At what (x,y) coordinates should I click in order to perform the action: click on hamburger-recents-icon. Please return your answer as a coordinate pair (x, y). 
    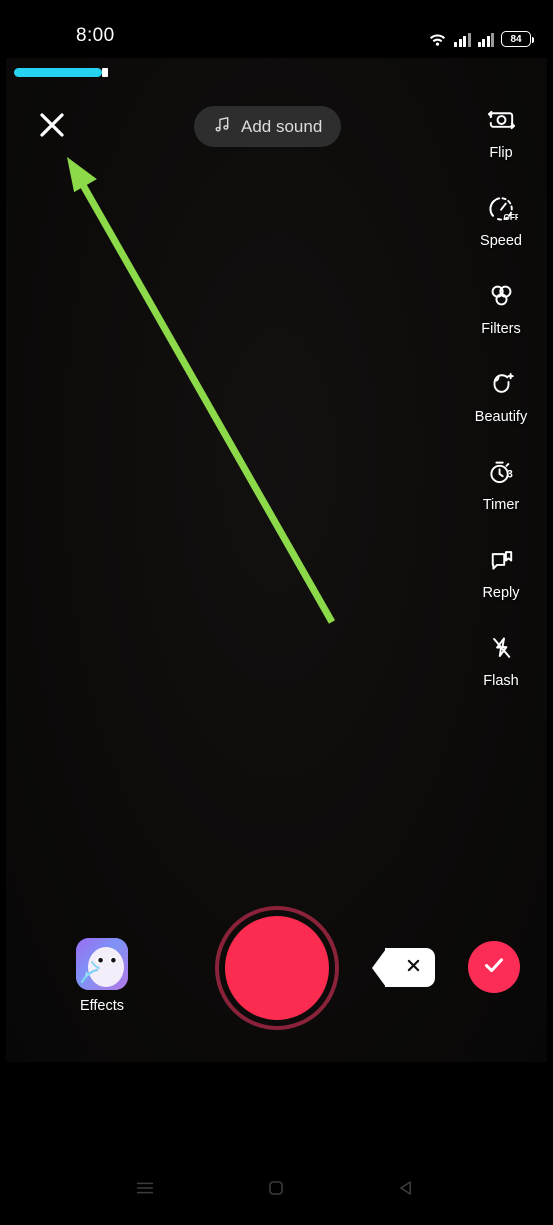
    Looking at the image, I should click on (145, 1190).